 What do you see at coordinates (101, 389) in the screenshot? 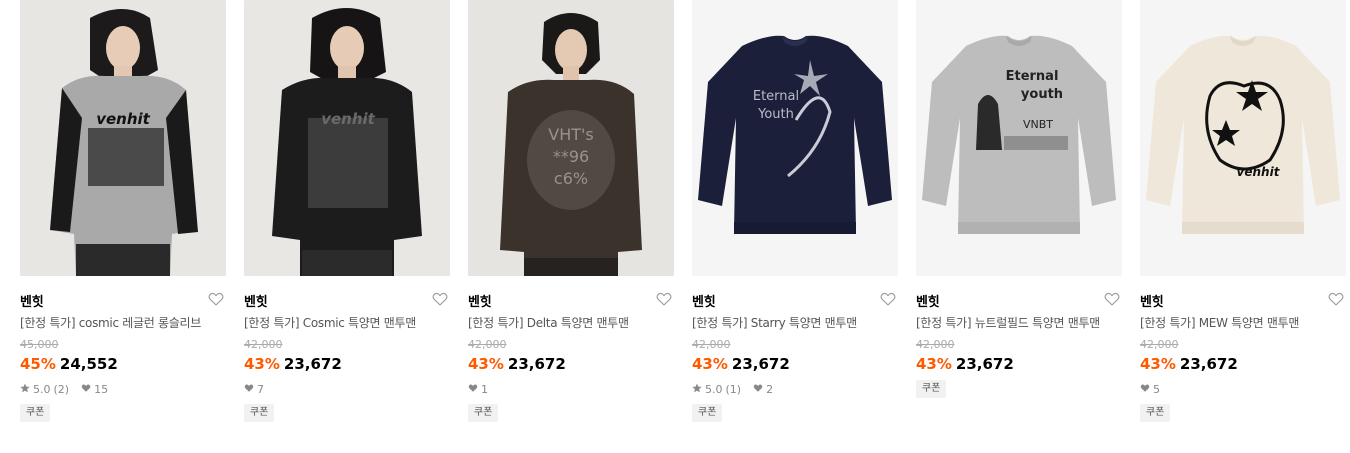
I see `like-count: 15` at bounding box center [101, 389].